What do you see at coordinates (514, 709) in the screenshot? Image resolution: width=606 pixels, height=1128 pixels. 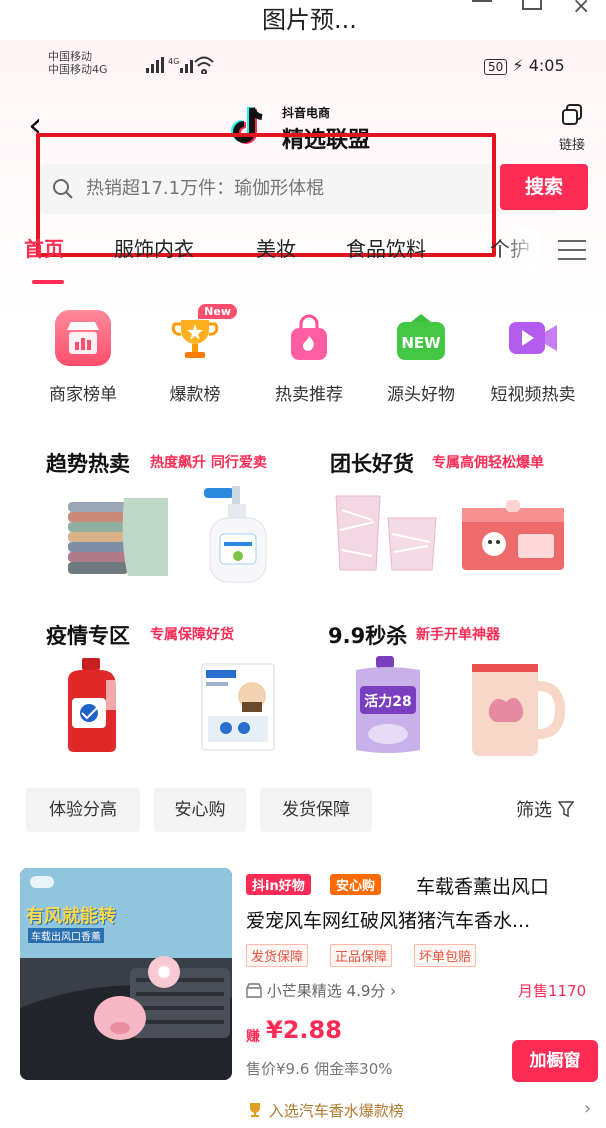 I see `product-mug-image` at bounding box center [514, 709].